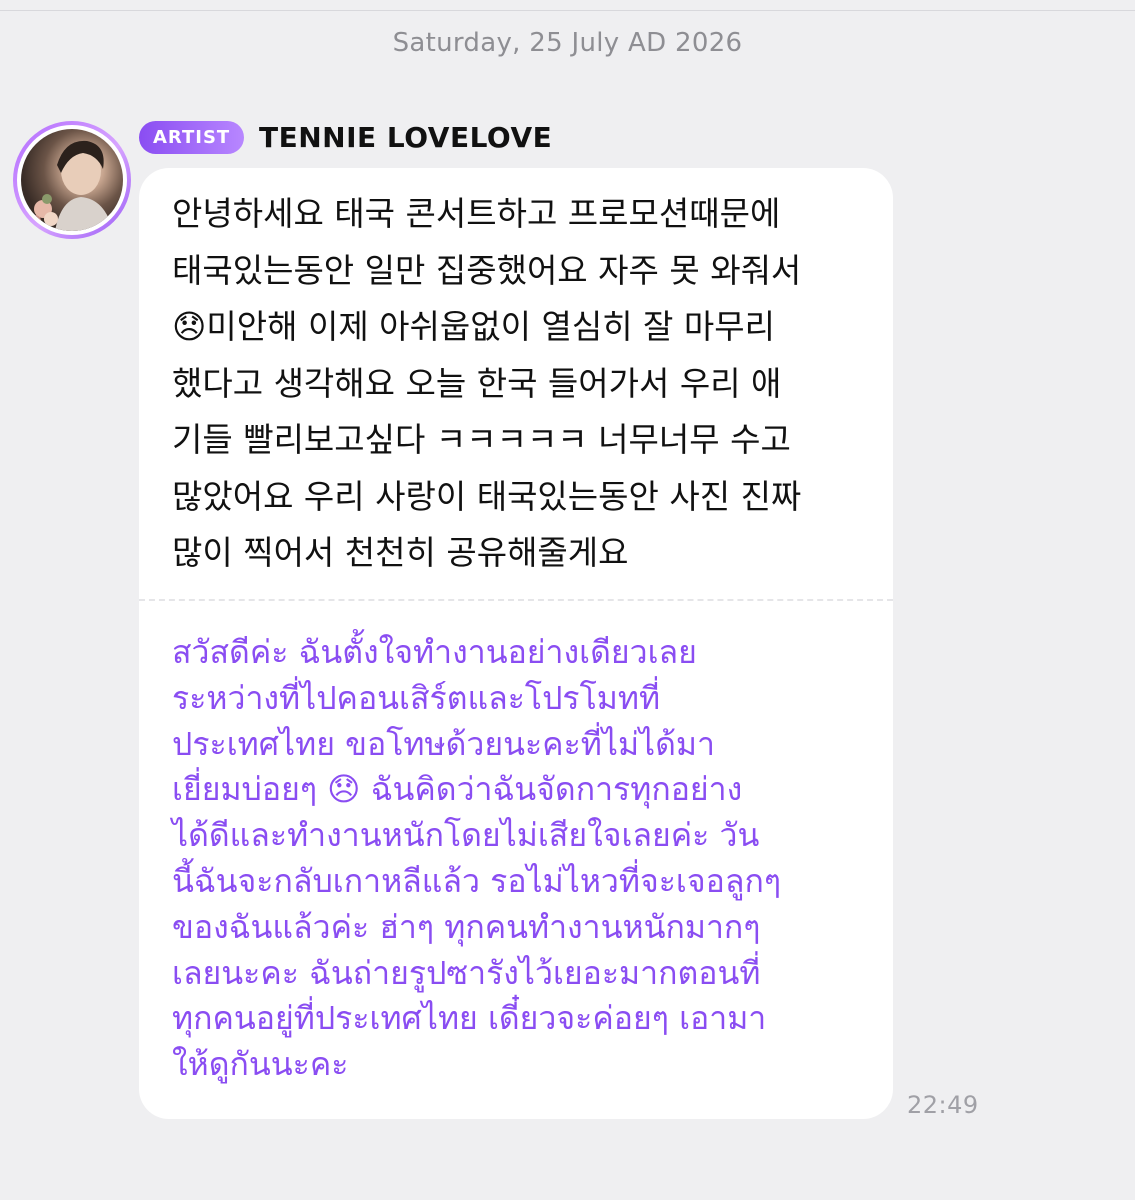  I want to click on translation-line: ของฉันแล้วค่ะ ฮ่าๆ ทุกคนทำงานหนักมากๆ, so click(466, 926).